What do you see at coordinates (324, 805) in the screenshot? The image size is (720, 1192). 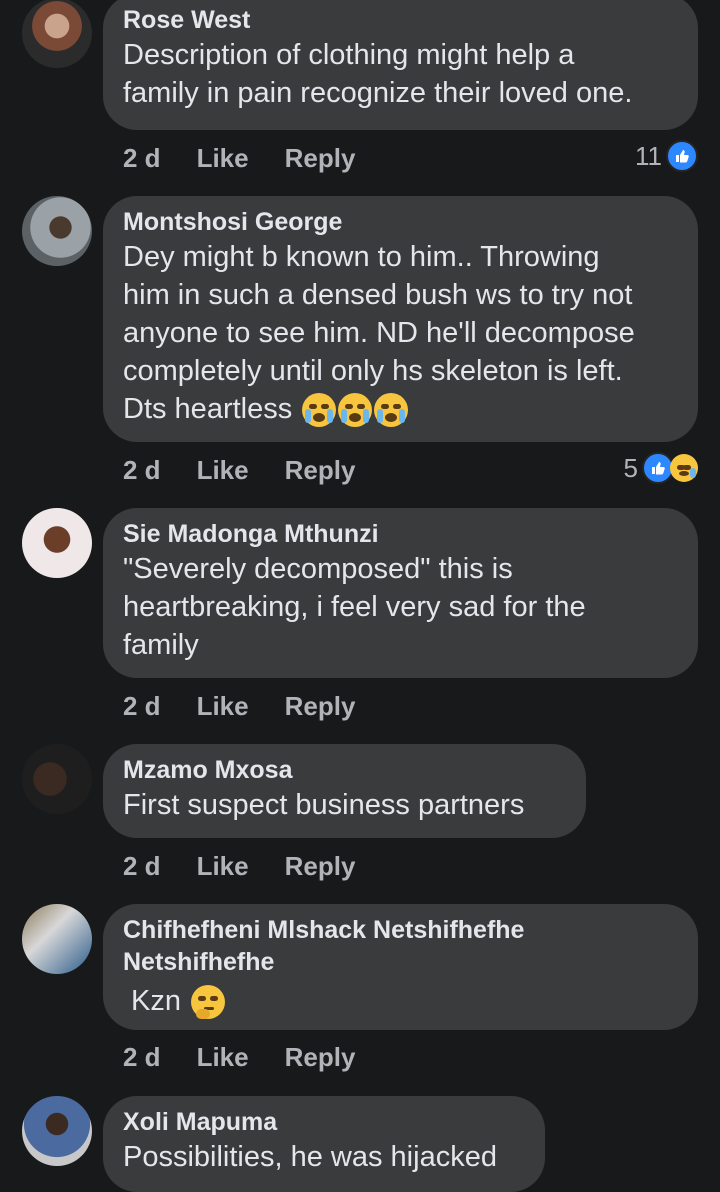 I see `comment-text-line: First suspect business partners` at bounding box center [324, 805].